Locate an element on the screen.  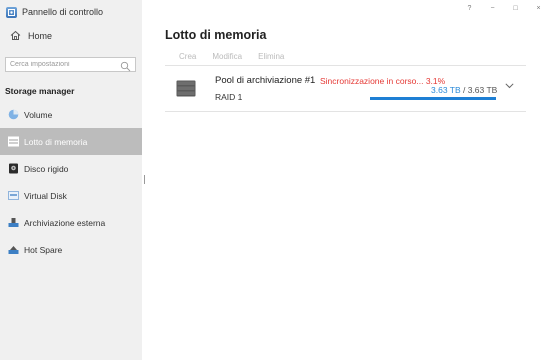
pool-name: Pool di archiviazione #1 is located at coordinates (265, 80).